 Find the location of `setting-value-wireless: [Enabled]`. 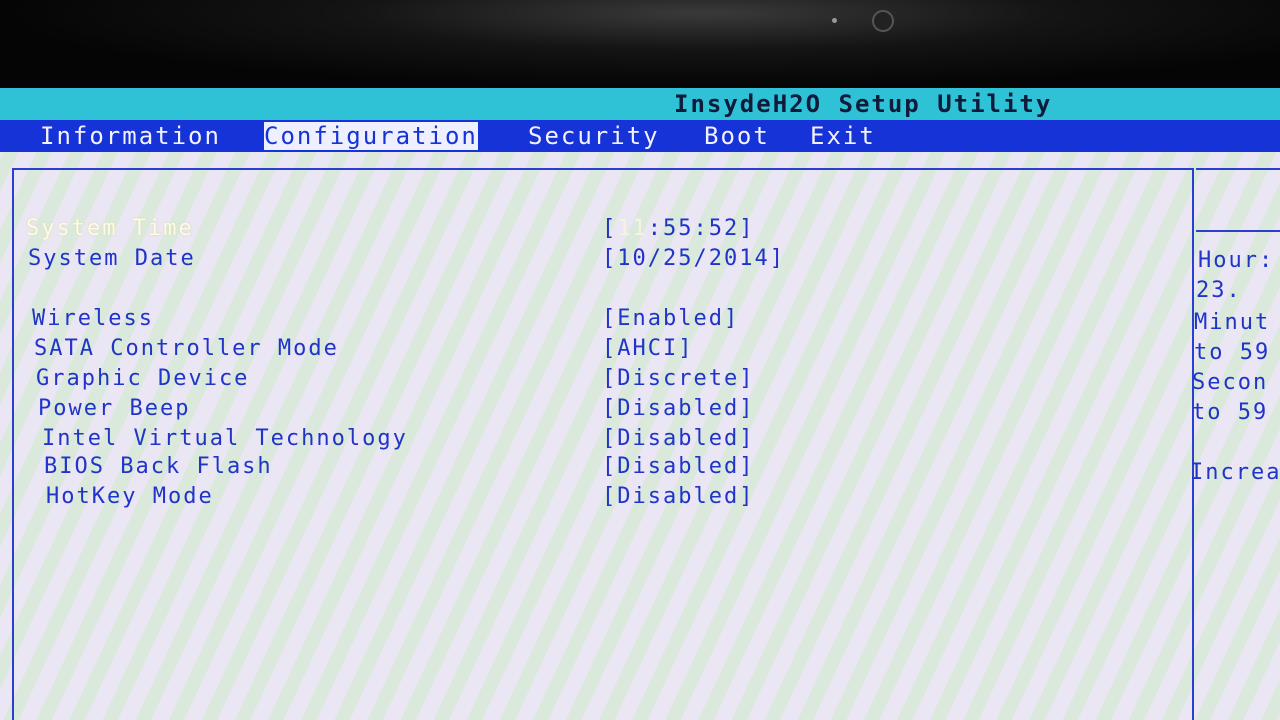

setting-value-wireless: [Enabled] is located at coordinates (670, 318).